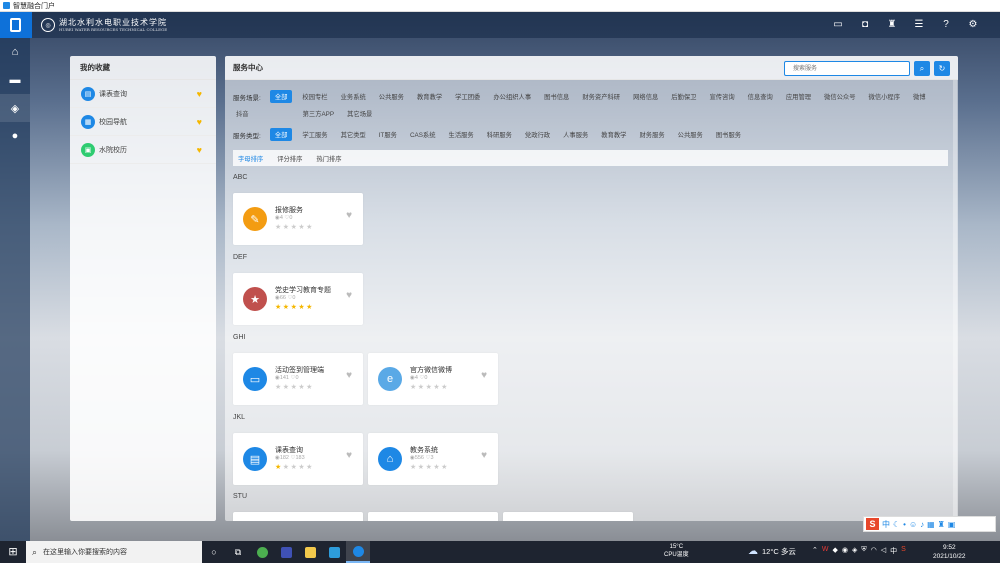 Image resolution: width=1000 pixels, height=563 pixels. I want to click on service-card: ✎ 报修服务 ◉4 ♡0 ★★★★★ ♥, so click(298, 219).